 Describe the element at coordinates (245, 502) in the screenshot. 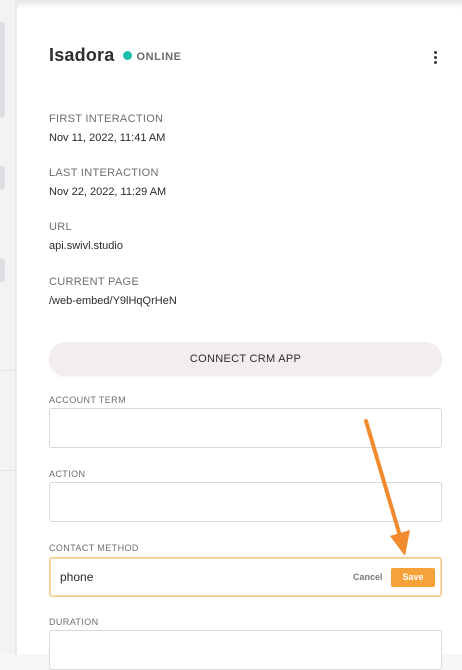

I see `action-field` at that location.